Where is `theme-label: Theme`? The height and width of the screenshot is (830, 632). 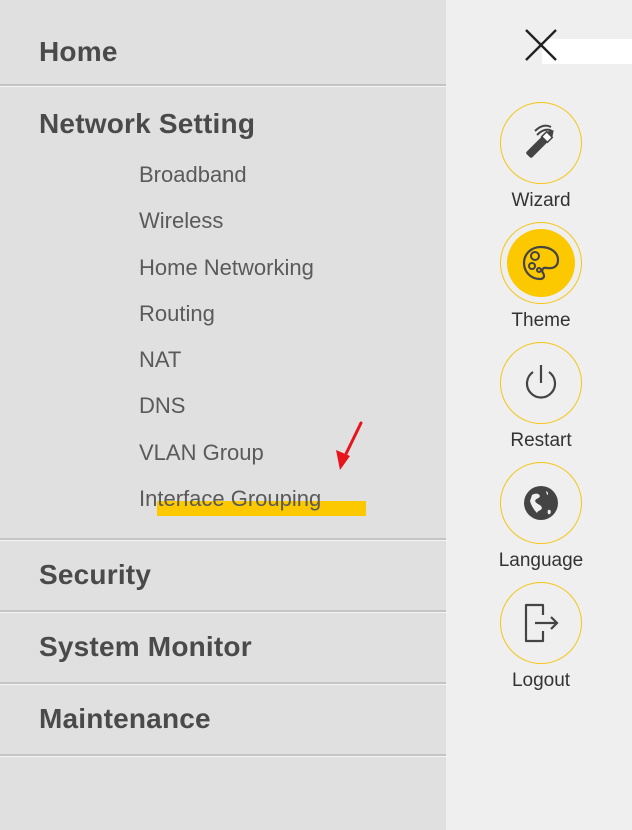
theme-label: Theme is located at coordinates (541, 320).